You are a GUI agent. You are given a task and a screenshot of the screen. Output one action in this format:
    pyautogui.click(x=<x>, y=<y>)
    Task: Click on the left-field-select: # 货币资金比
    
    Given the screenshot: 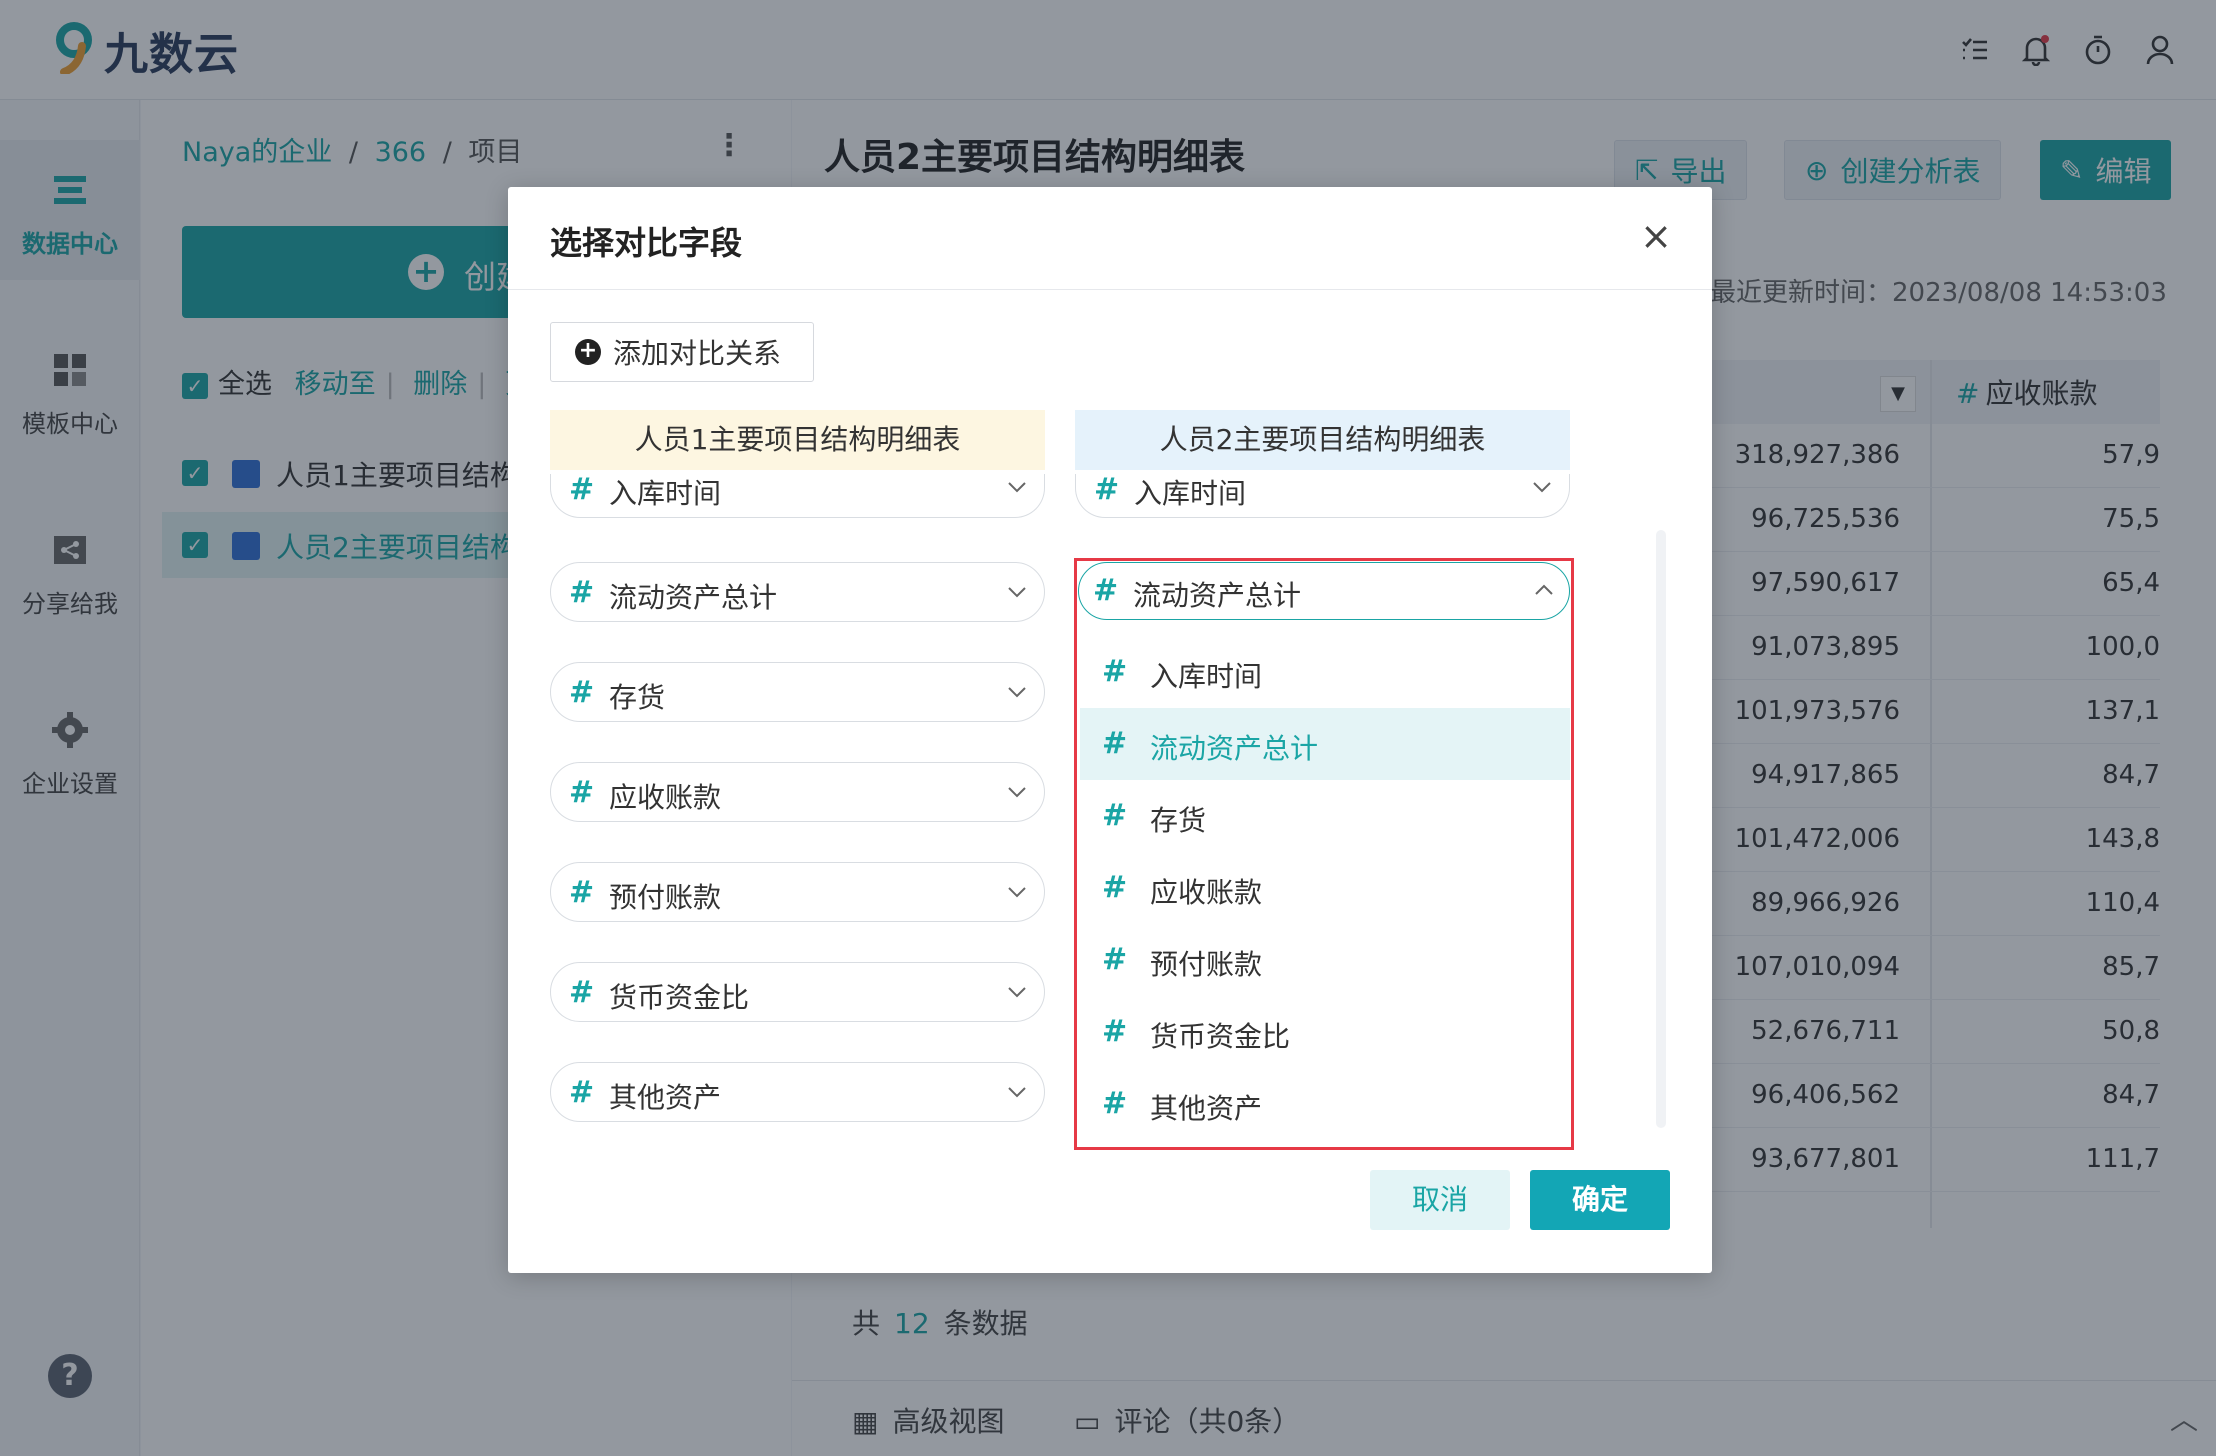 What is the action you would take?
    pyautogui.click(x=797, y=992)
    